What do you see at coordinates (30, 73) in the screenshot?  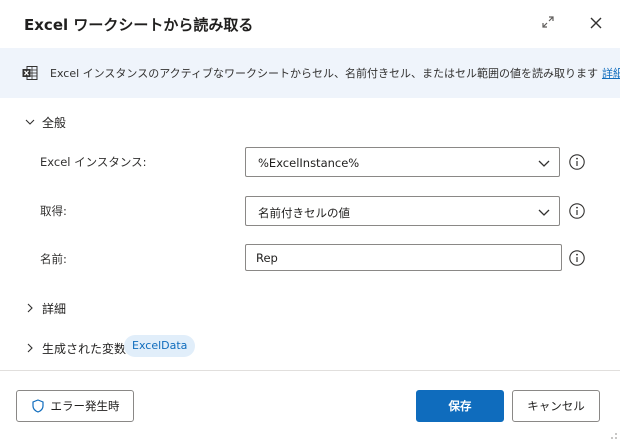 I see `excel-icon` at bounding box center [30, 73].